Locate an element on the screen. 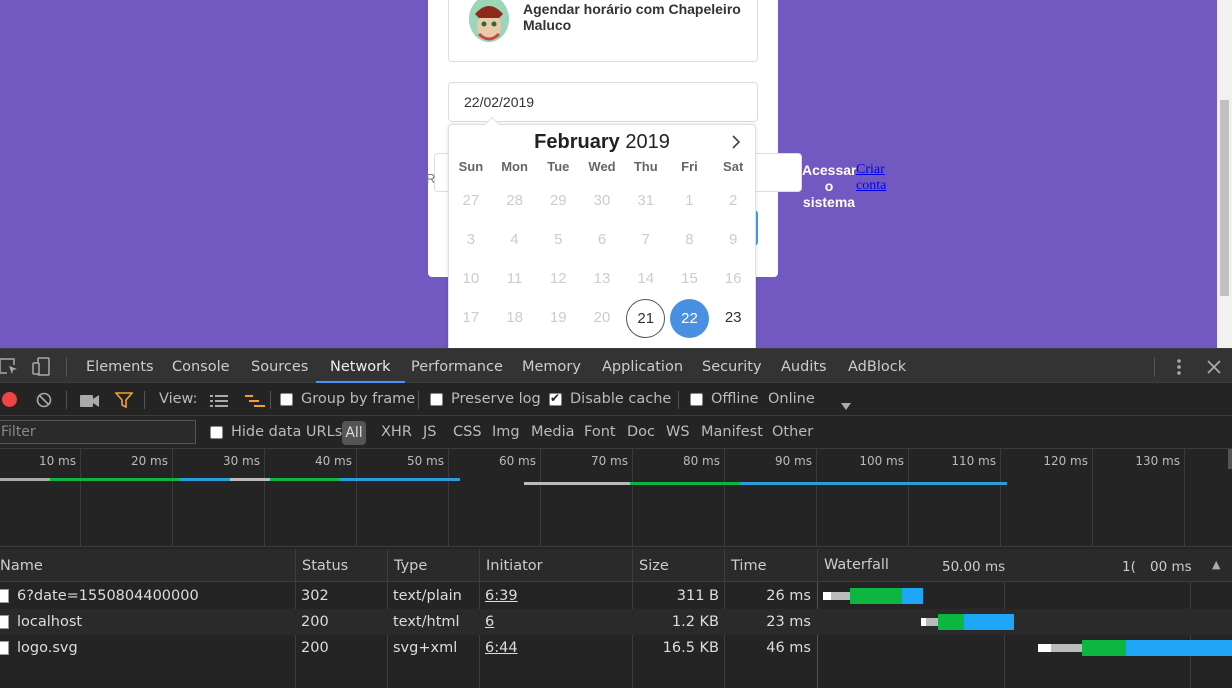 The width and height of the screenshot is (1232, 688). day-cell: 19 is located at coordinates (558, 317).